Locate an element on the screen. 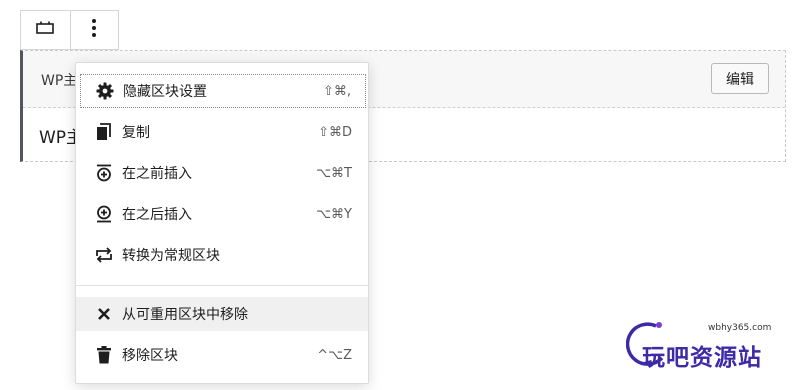 The width and height of the screenshot is (800, 390). copy-icon is located at coordinates (104, 132).